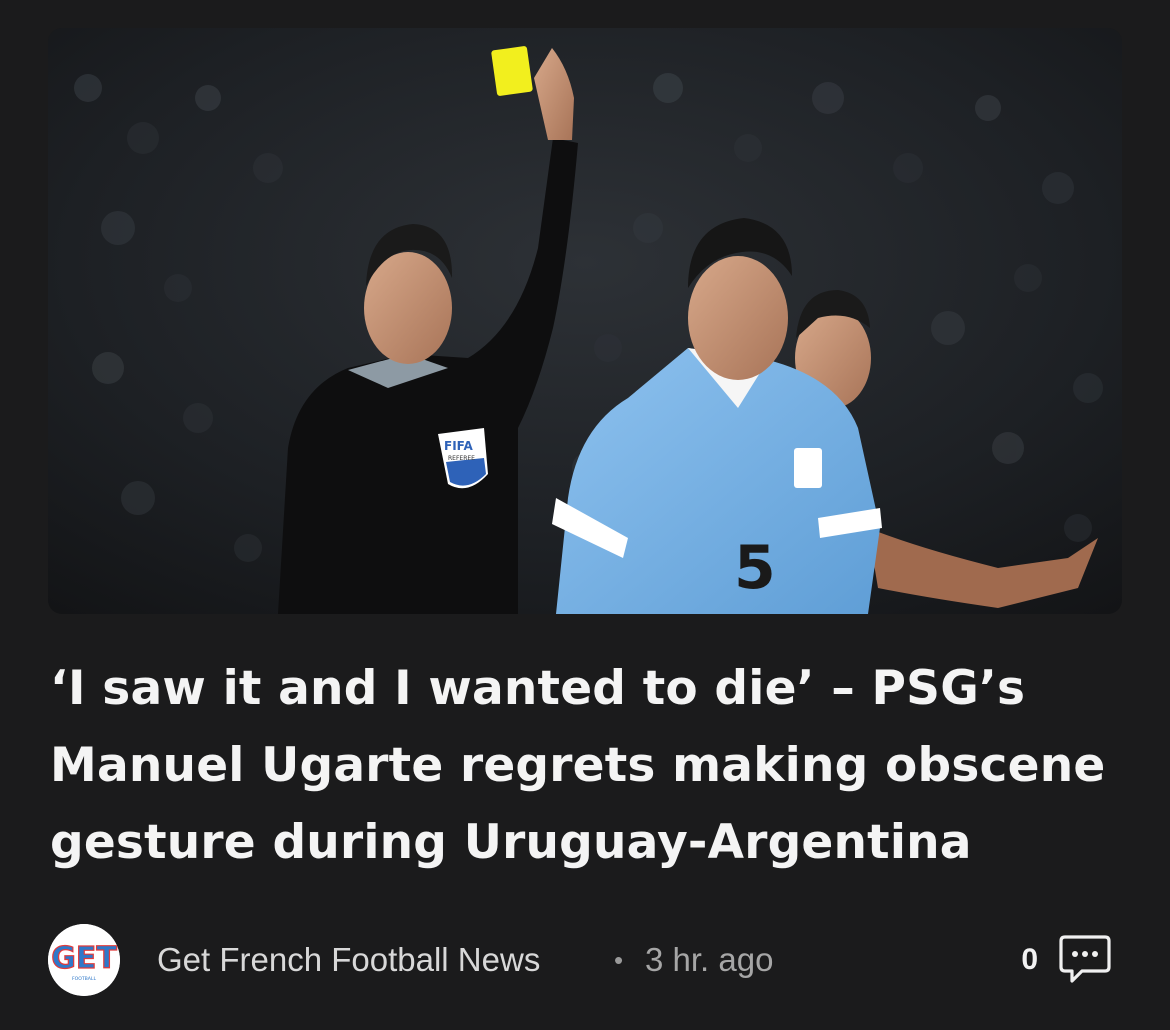  What do you see at coordinates (755, 568) in the screenshot?
I see `jersey-number: 5` at bounding box center [755, 568].